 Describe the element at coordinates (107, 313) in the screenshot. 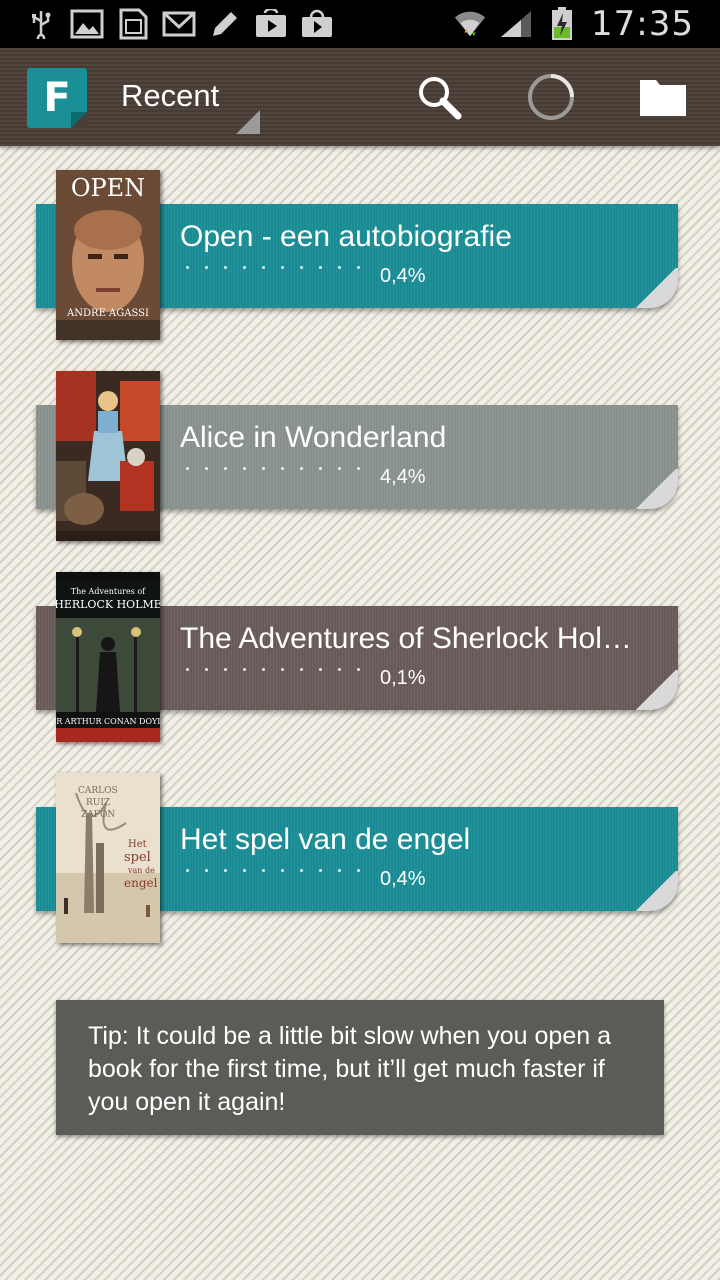

I see `cover-author-text: ANDRE AGASSI` at that location.